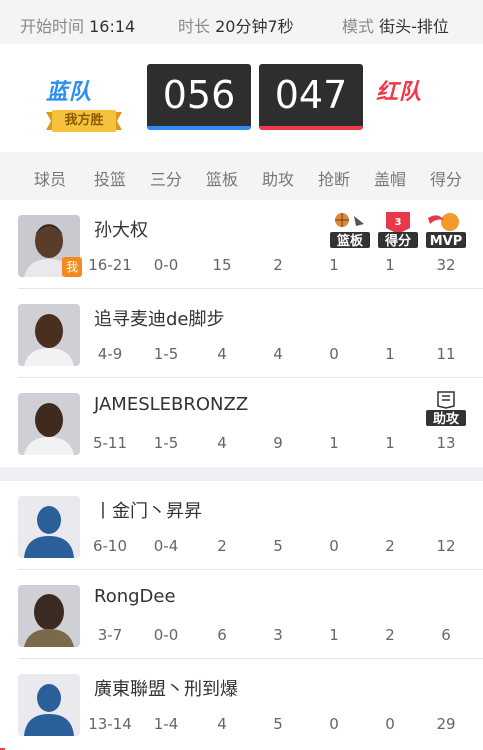 Image resolution: width=483 pixels, height=750 pixels. Describe the element at coordinates (446, 231) in the screenshot. I see `mvp-badge-icon: MVP` at that location.